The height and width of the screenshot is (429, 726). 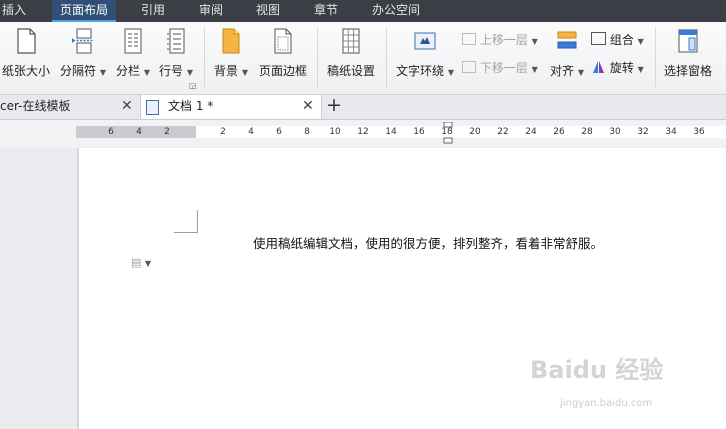 What do you see at coordinates (326, 11) in the screenshot?
I see `menu-chapter: 章节` at bounding box center [326, 11].